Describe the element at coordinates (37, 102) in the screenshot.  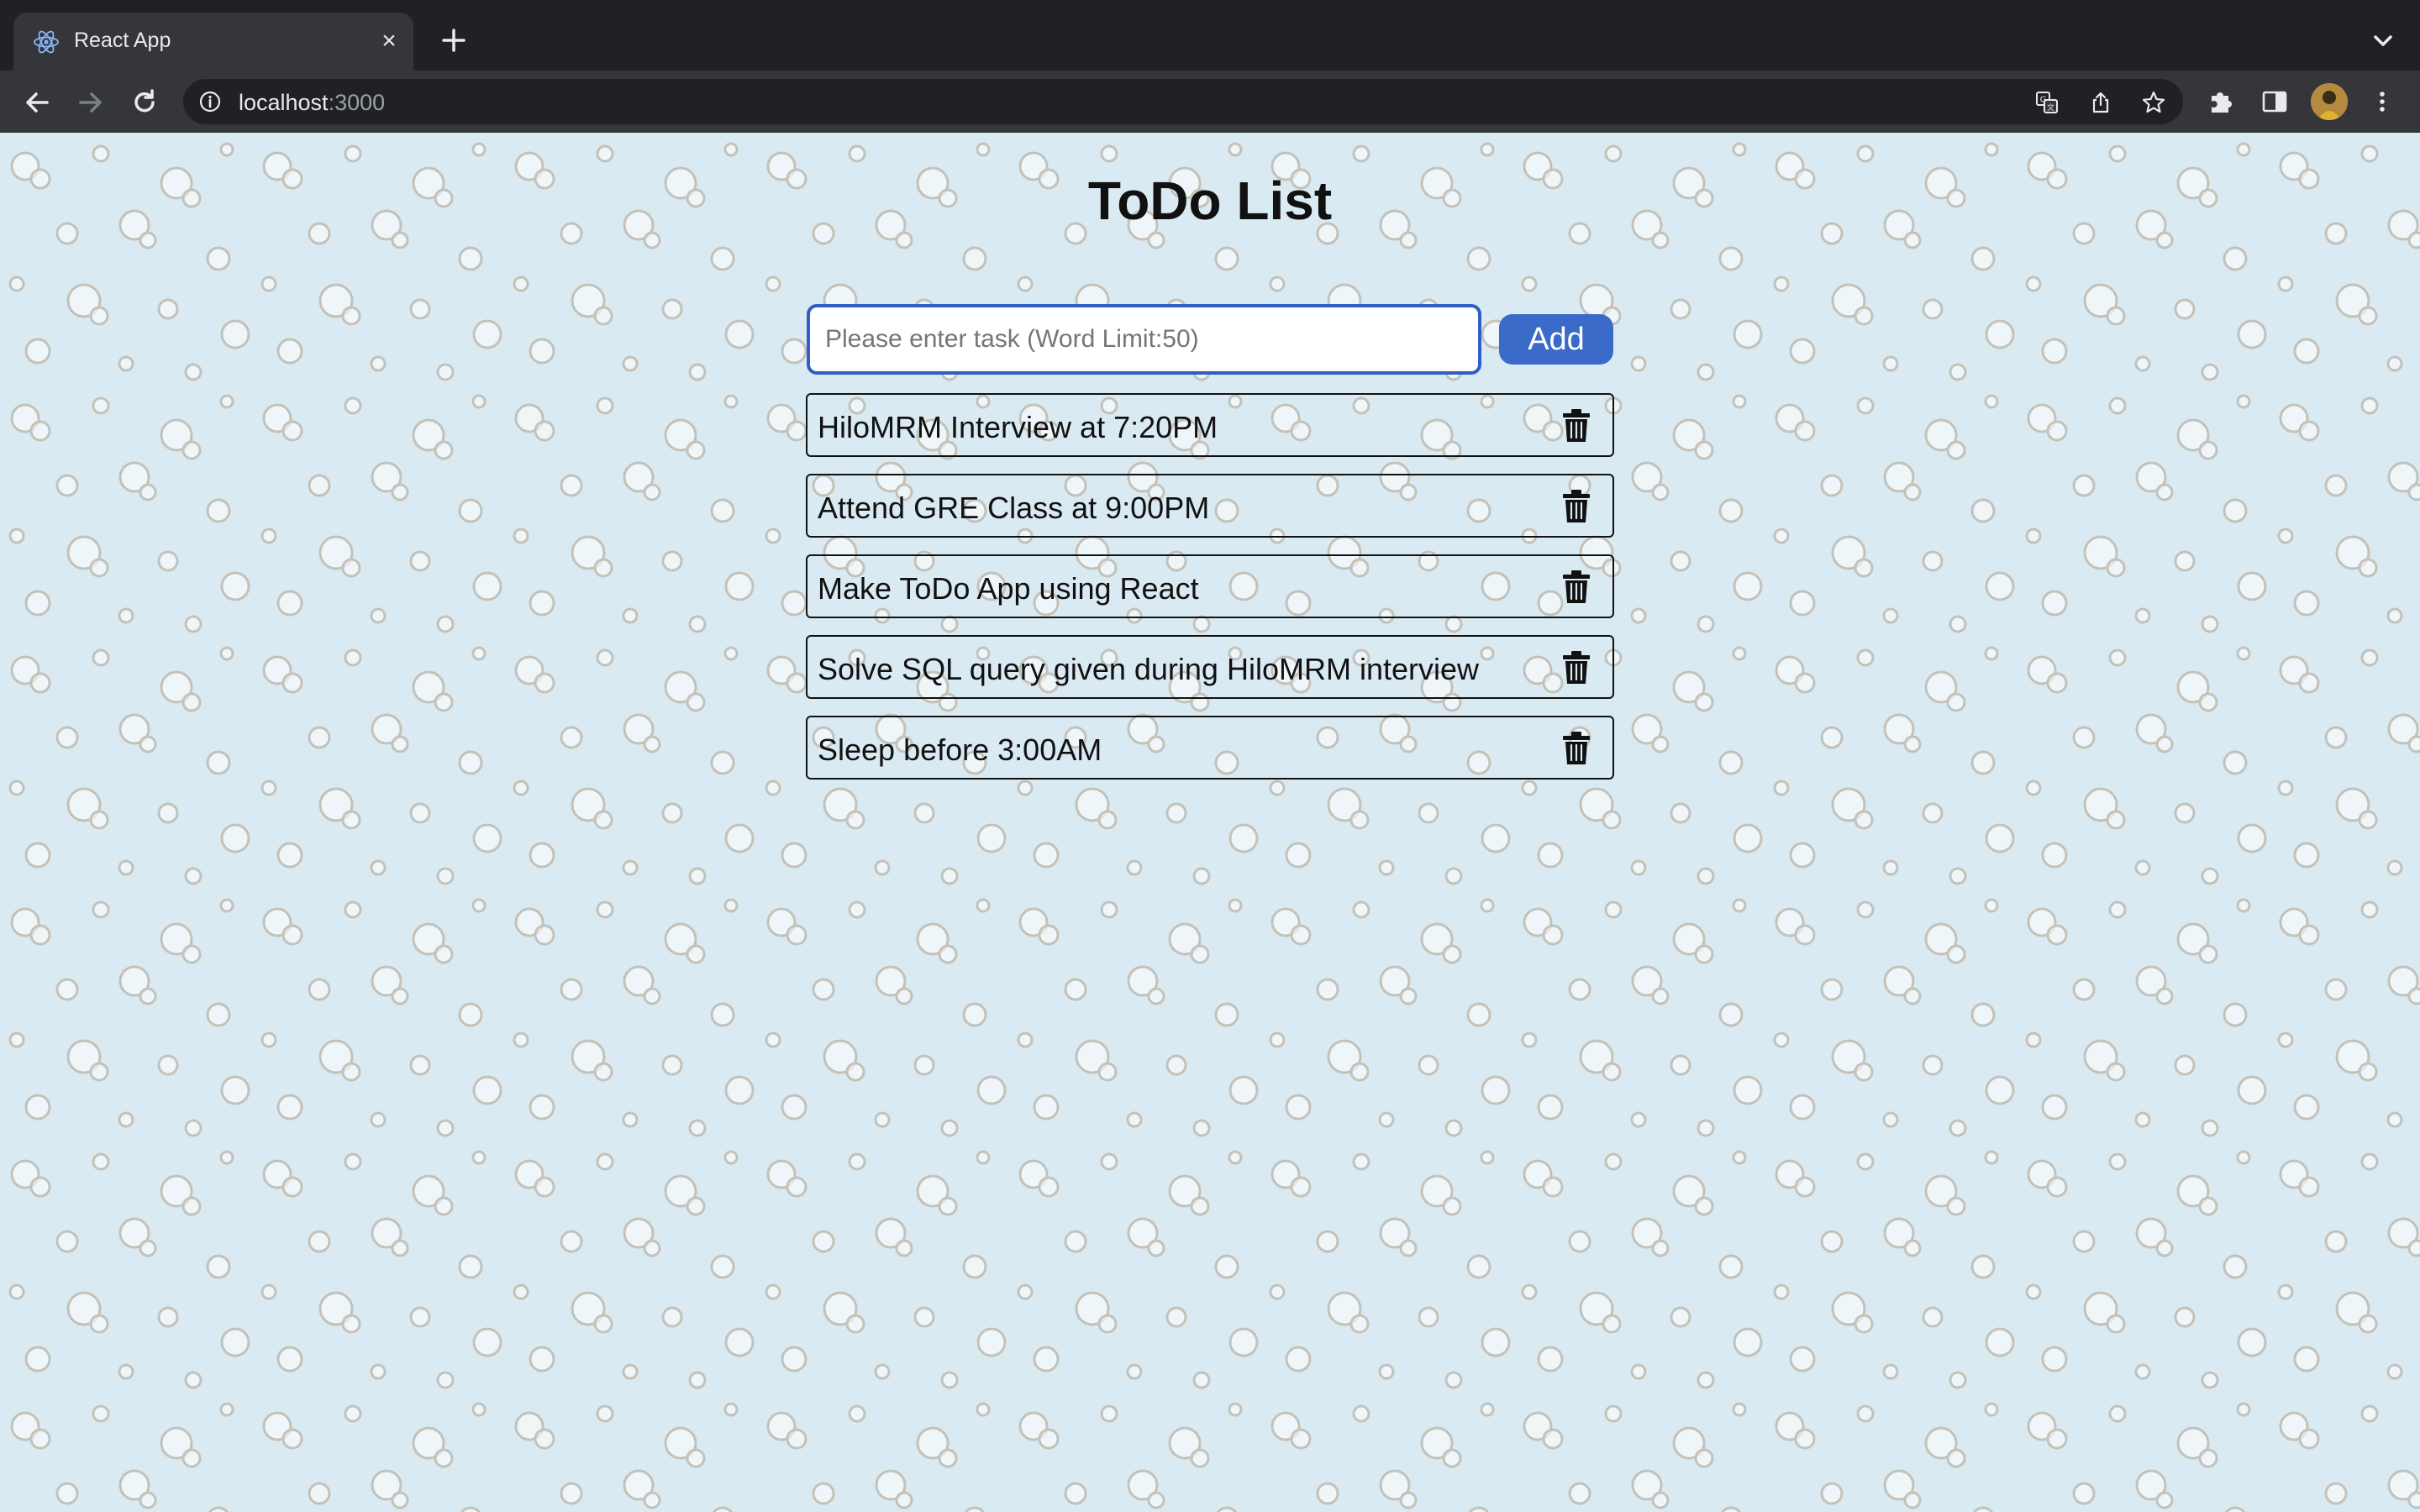
I see `arrow-left-icon` at that location.